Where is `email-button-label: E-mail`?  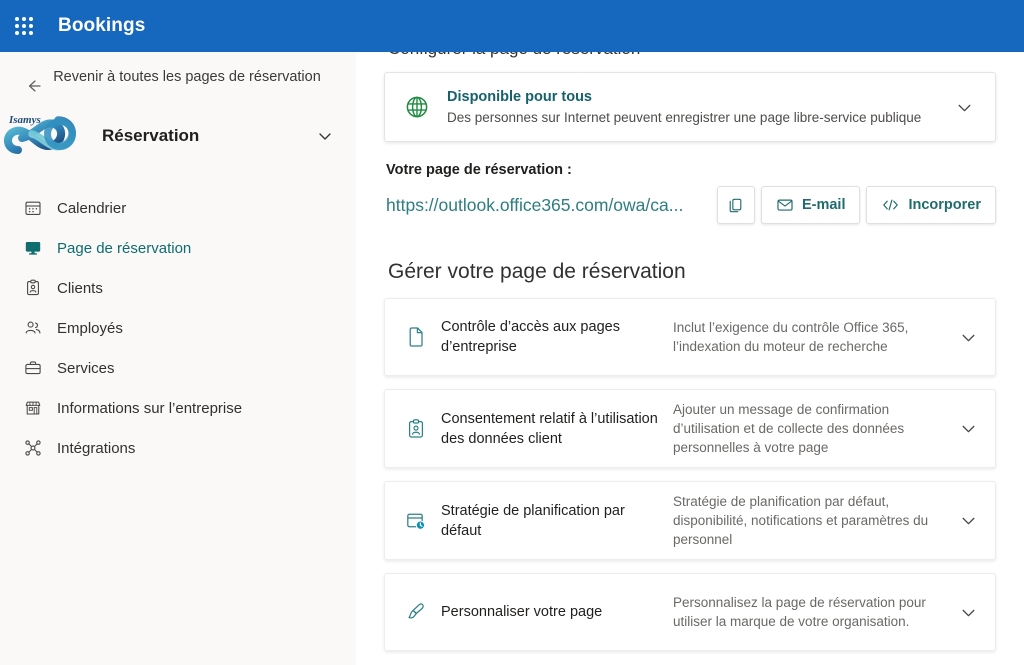
email-button-label: E-mail is located at coordinates (823, 205).